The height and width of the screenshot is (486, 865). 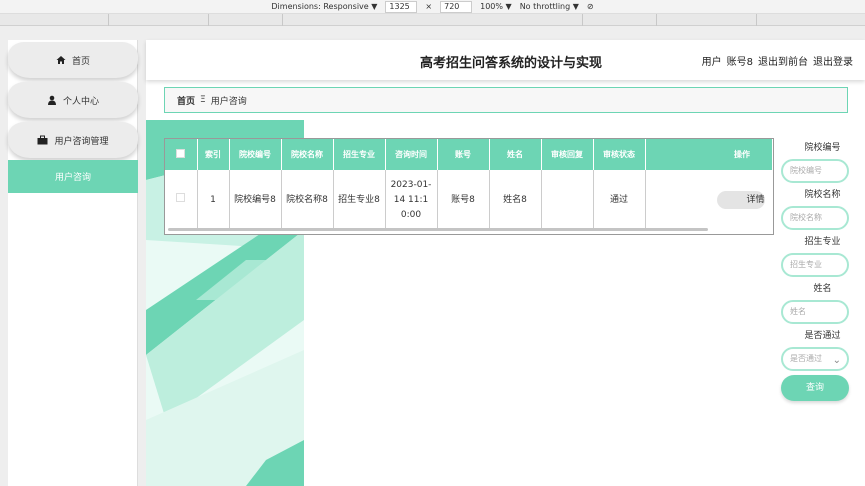 What do you see at coordinates (511, 63) in the screenshot?
I see `page-title: 高考招生问答系统的设计与实现` at bounding box center [511, 63].